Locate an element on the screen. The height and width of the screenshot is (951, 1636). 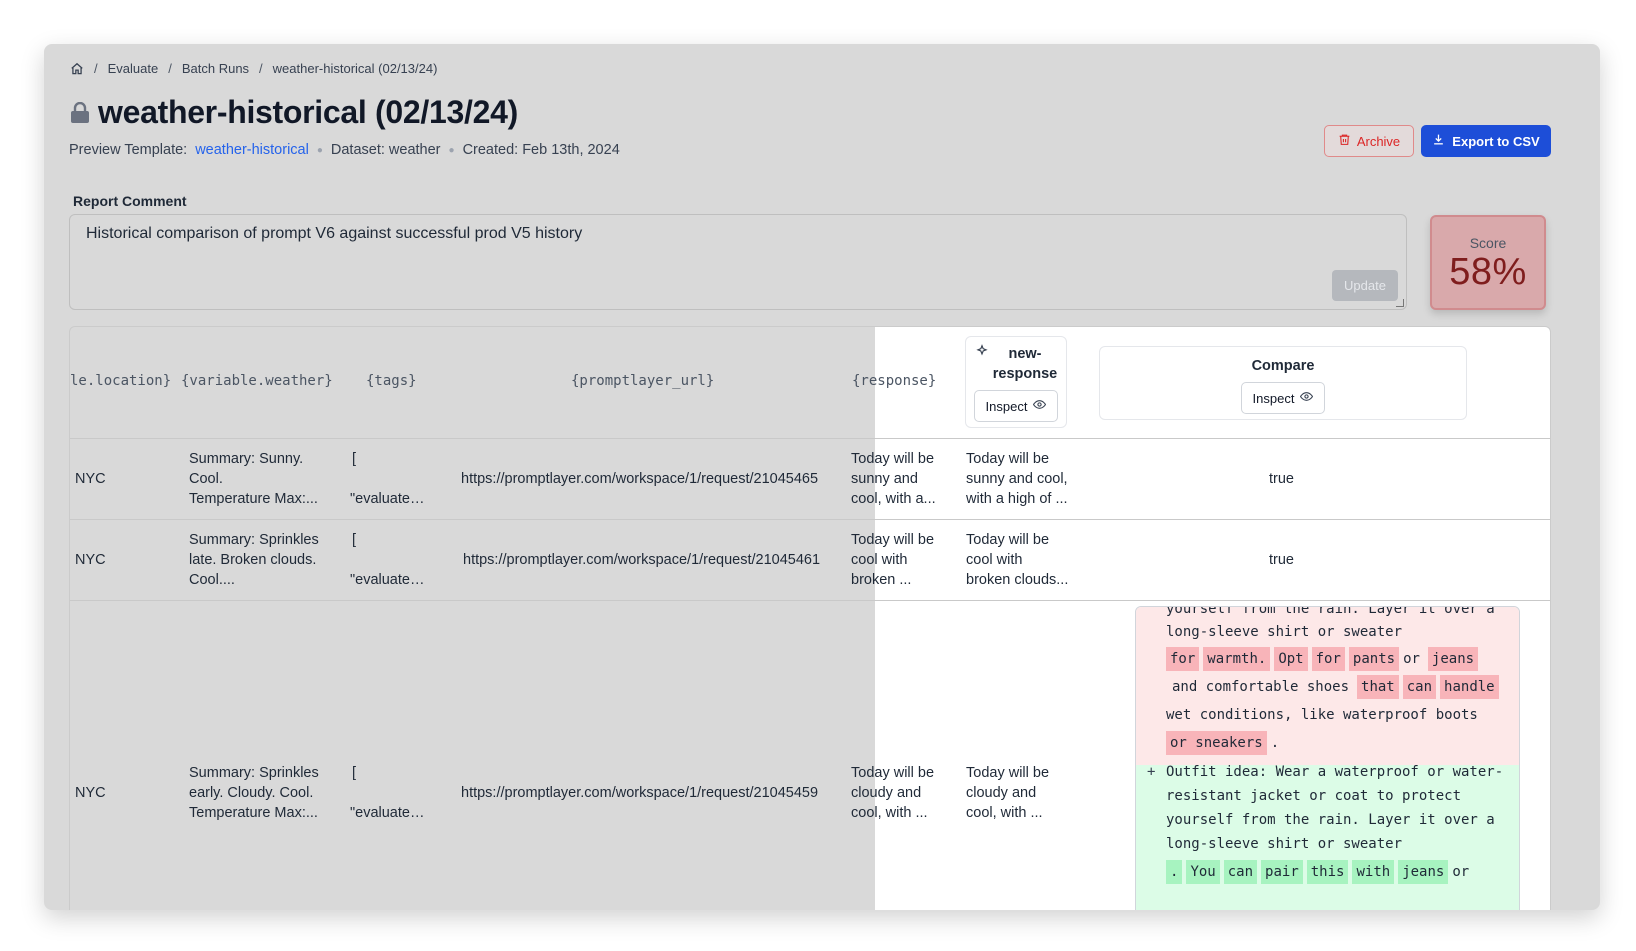
diff-added-token: can is located at coordinates (1240, 872).